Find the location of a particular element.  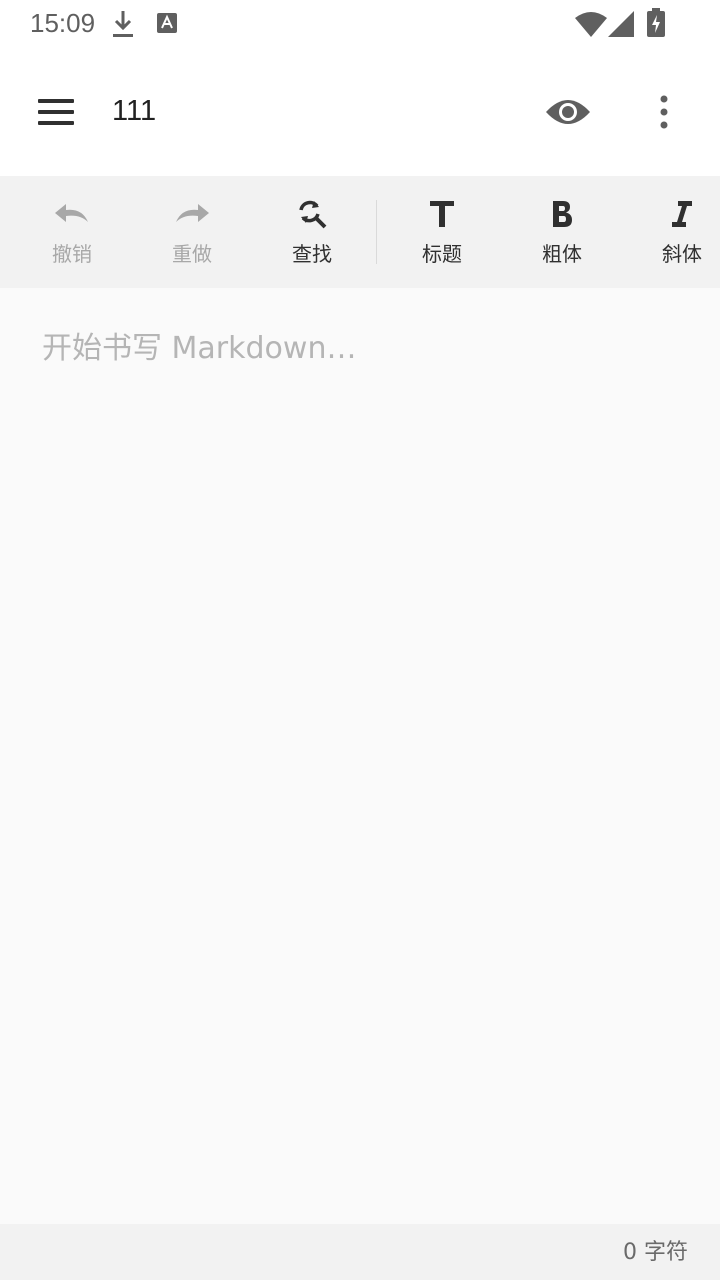

heading-label: 标题 is located at coordinates (442, 254).